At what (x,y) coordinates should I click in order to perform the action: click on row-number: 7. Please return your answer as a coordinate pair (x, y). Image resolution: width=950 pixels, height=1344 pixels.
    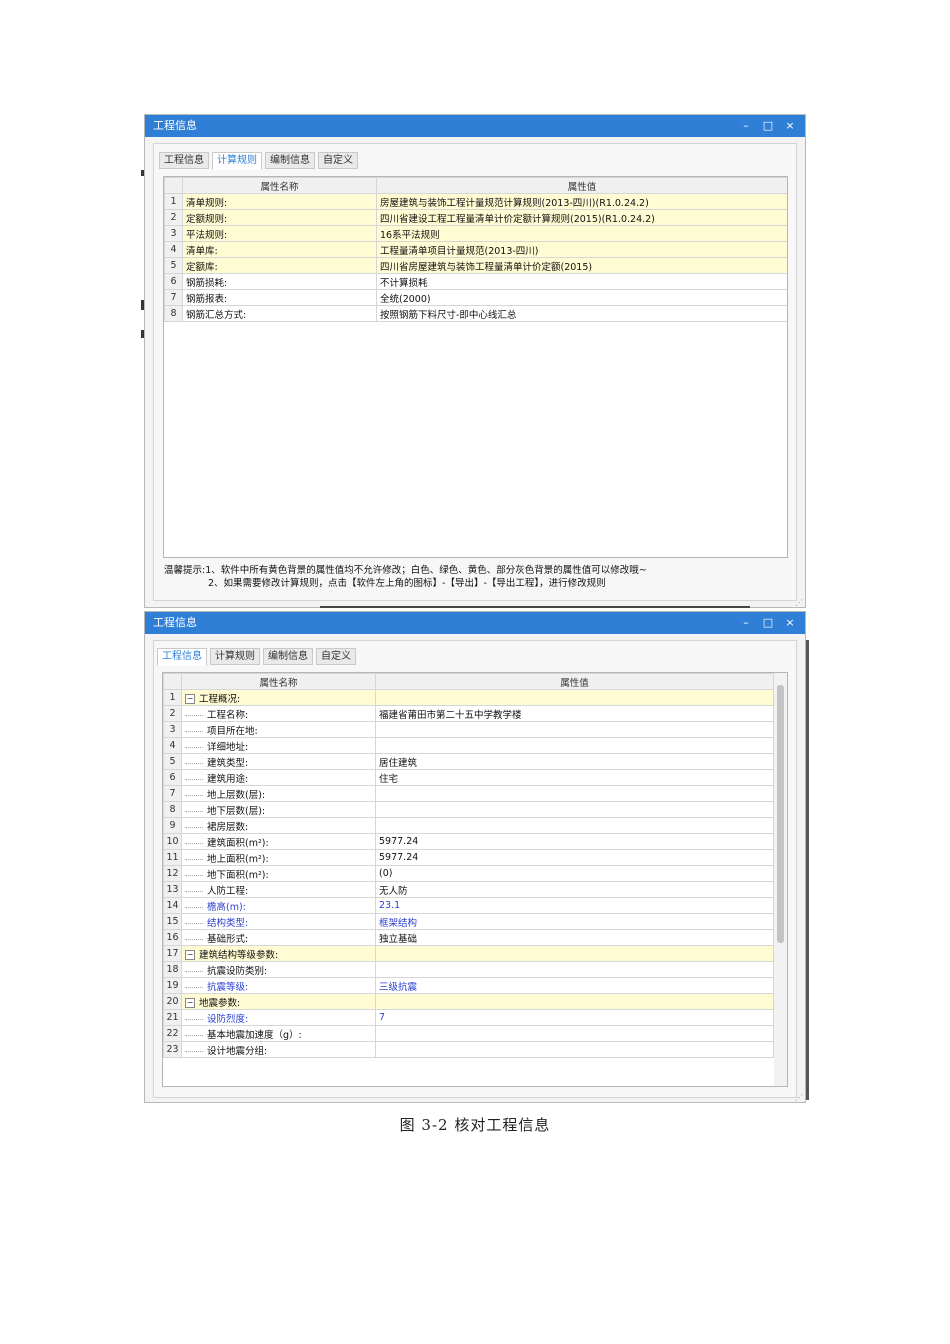
    Looking at the image, I should click on (172, 793).